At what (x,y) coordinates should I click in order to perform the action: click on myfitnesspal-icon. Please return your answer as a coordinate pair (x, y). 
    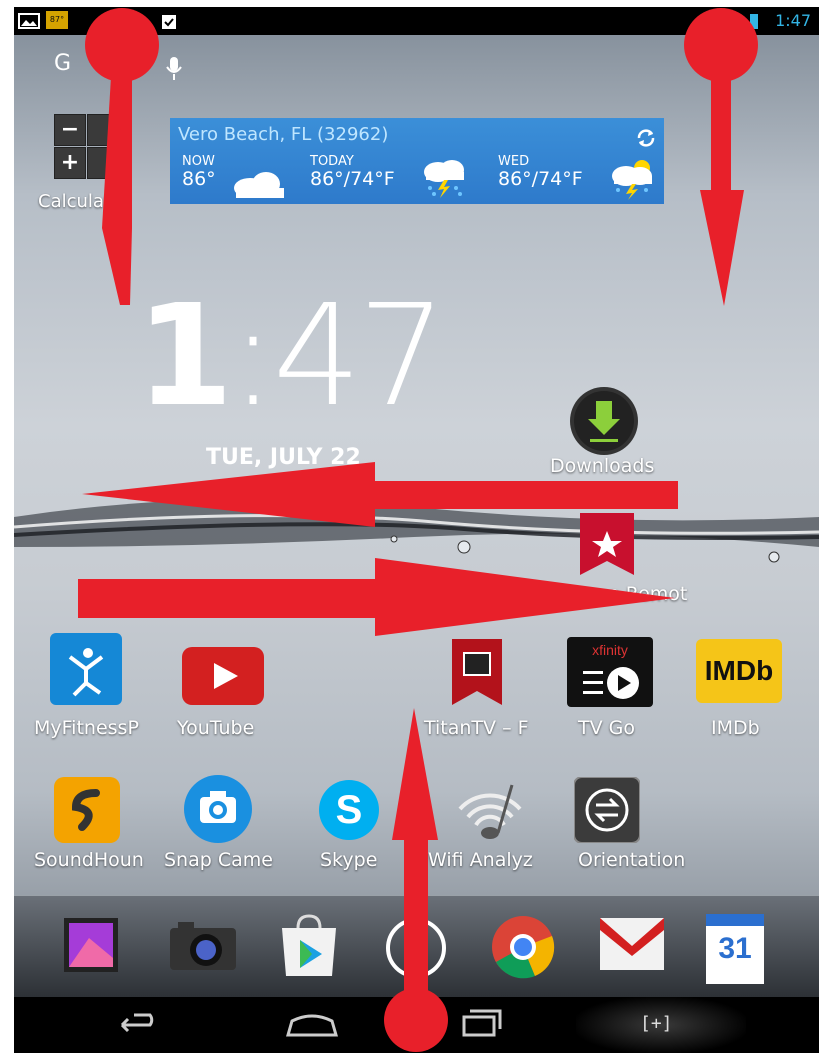
    Looking at the image, I should click on (86, 669).